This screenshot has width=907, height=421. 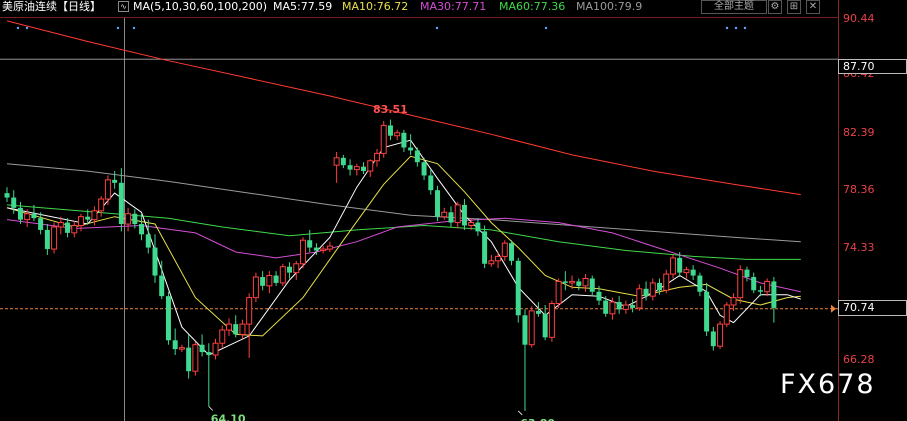 What do you see at coordinates (532, 6) in the screenshot?
I see `ma60-value: MA60:77.36` at bounding box center [532, 6].